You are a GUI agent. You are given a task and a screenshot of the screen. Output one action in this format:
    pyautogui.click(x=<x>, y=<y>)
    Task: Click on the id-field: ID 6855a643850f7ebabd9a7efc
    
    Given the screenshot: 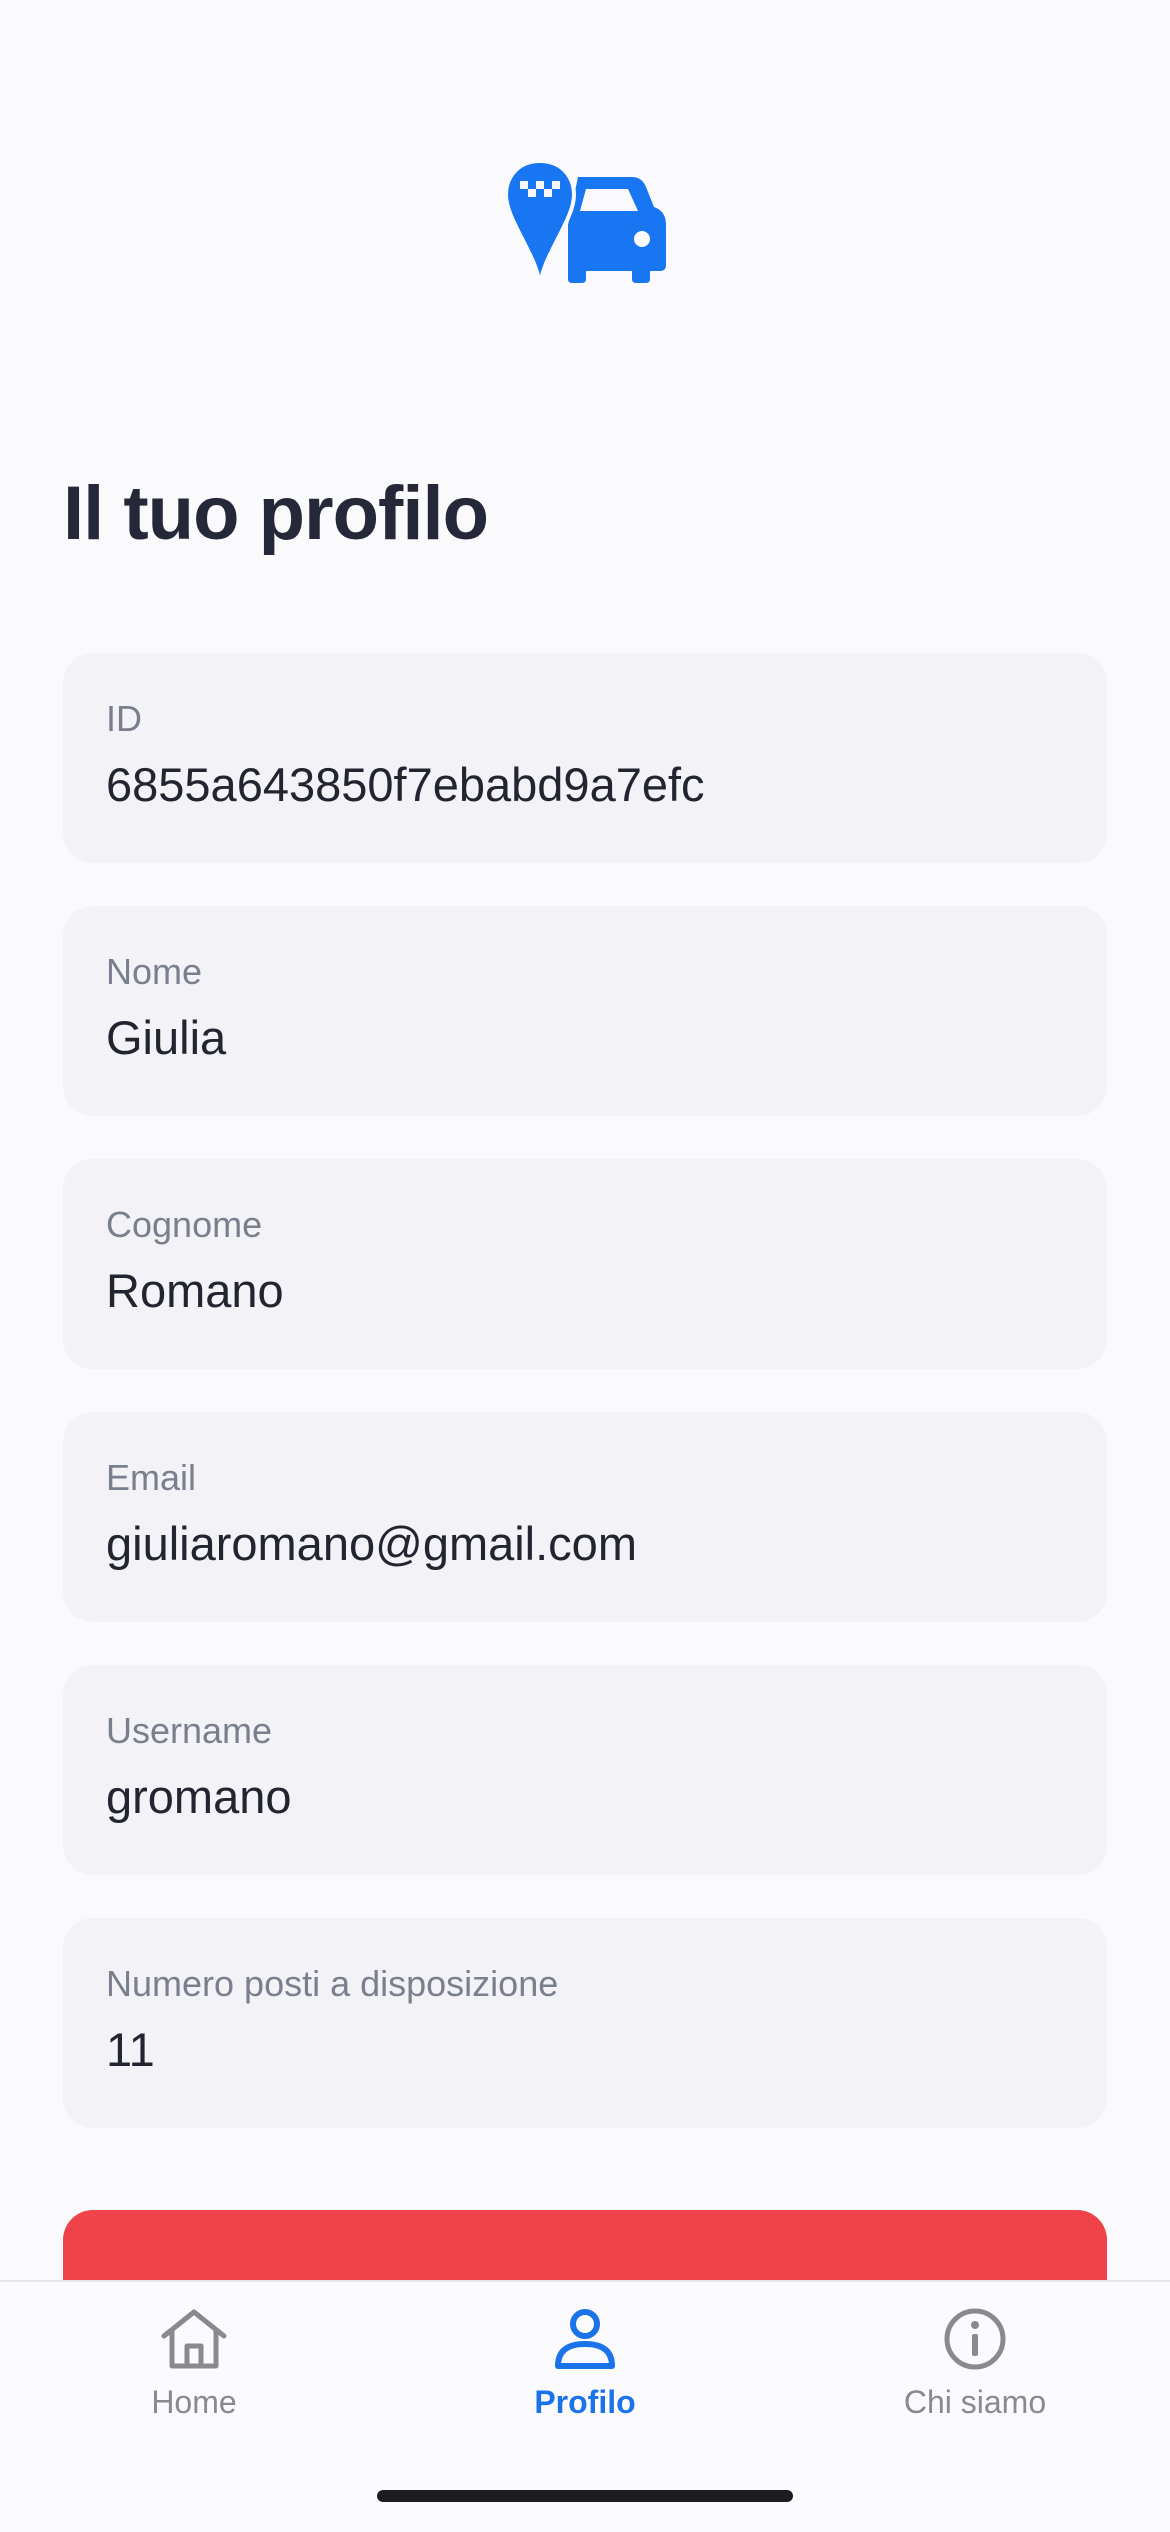 What is the action you would take?
    pyautogui.click(x=585, y=758)
    